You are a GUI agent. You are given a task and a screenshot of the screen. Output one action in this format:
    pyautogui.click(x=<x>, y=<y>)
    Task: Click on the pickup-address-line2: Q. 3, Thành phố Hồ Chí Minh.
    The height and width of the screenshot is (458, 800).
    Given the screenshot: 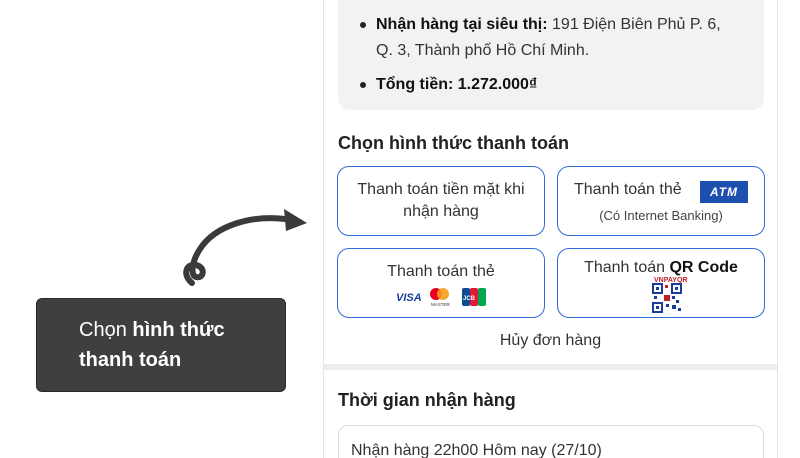 What is the action you would take?
    pyautogui.click(x=483, y=50)
    